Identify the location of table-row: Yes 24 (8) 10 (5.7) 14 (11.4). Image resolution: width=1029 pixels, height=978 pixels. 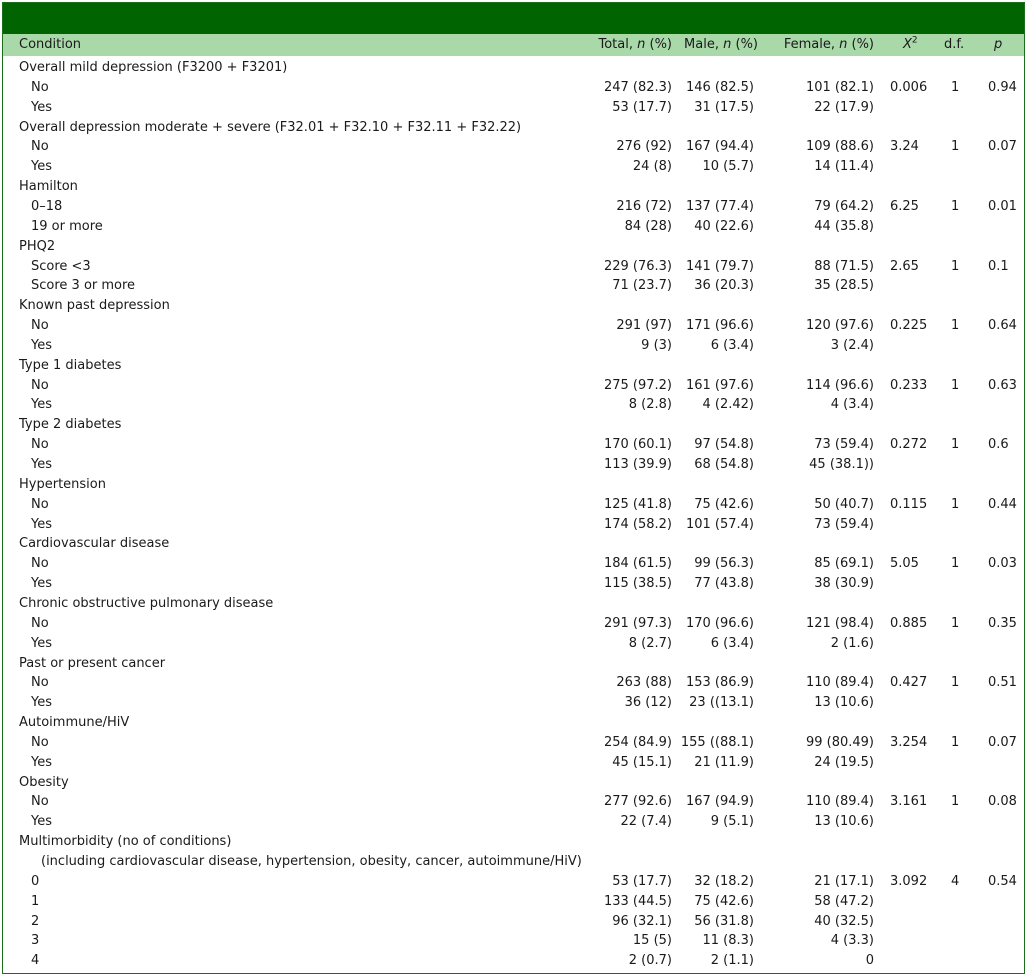
(513, 167).